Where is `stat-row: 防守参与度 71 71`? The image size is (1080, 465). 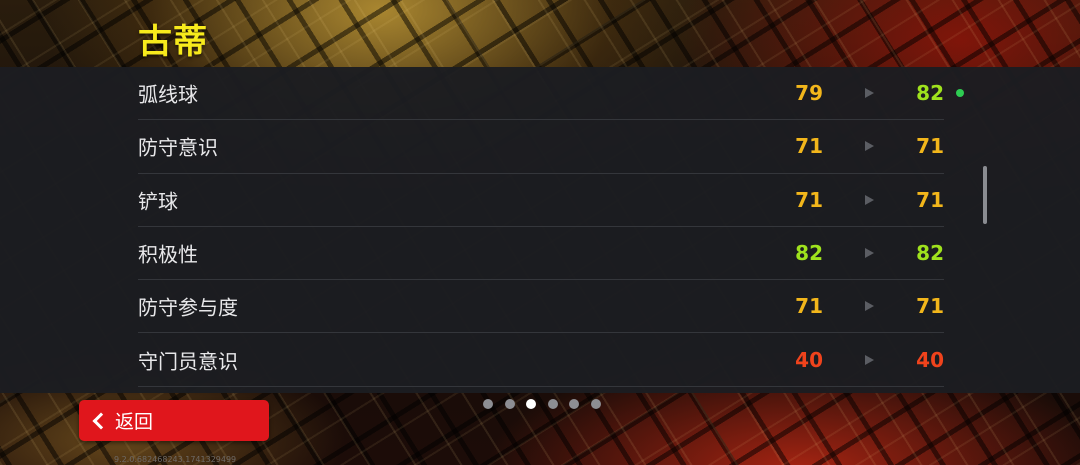 stat-row: 防守参与度 71 71 is located at coordinates (541, 307).